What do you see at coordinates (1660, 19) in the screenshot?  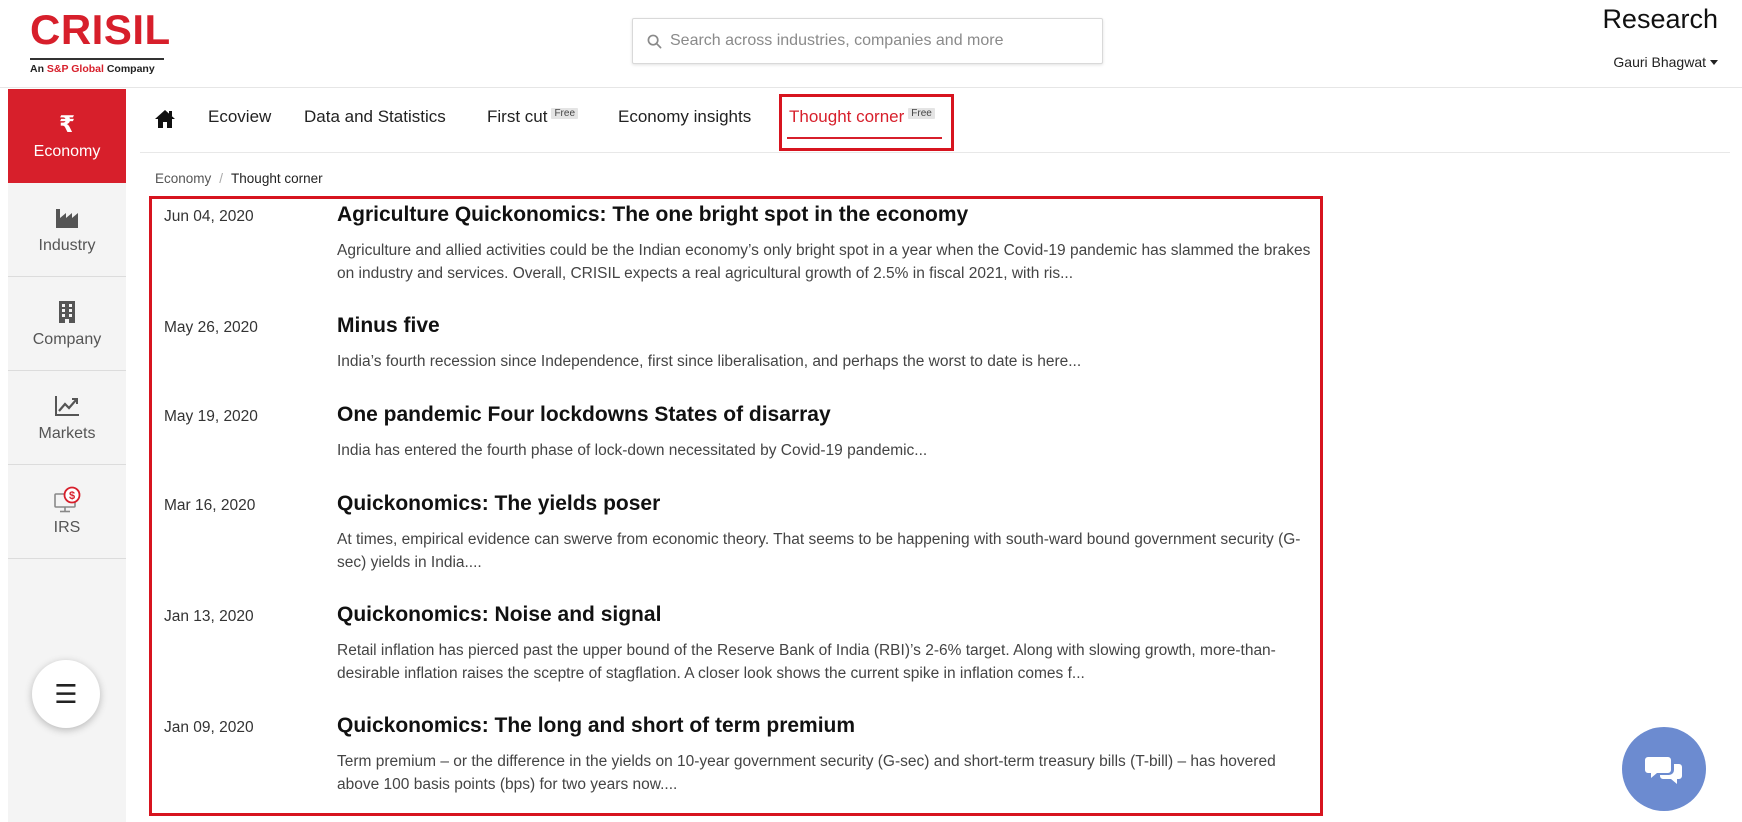 I see `product-title: Research` at bounding box center [1660, 19].